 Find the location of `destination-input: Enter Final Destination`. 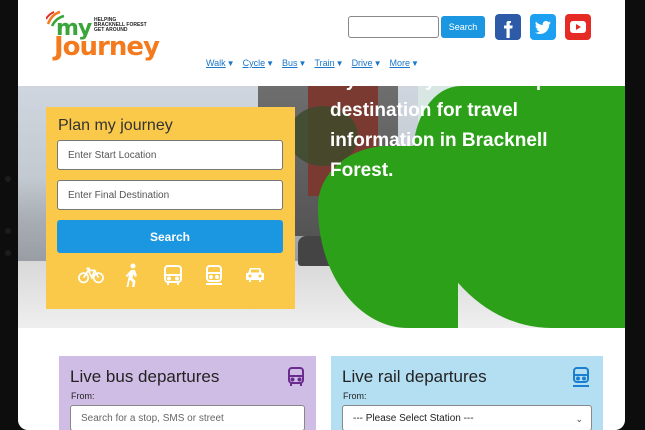

destination-input: Enter Final Destination is located at coordinates (170, 195).